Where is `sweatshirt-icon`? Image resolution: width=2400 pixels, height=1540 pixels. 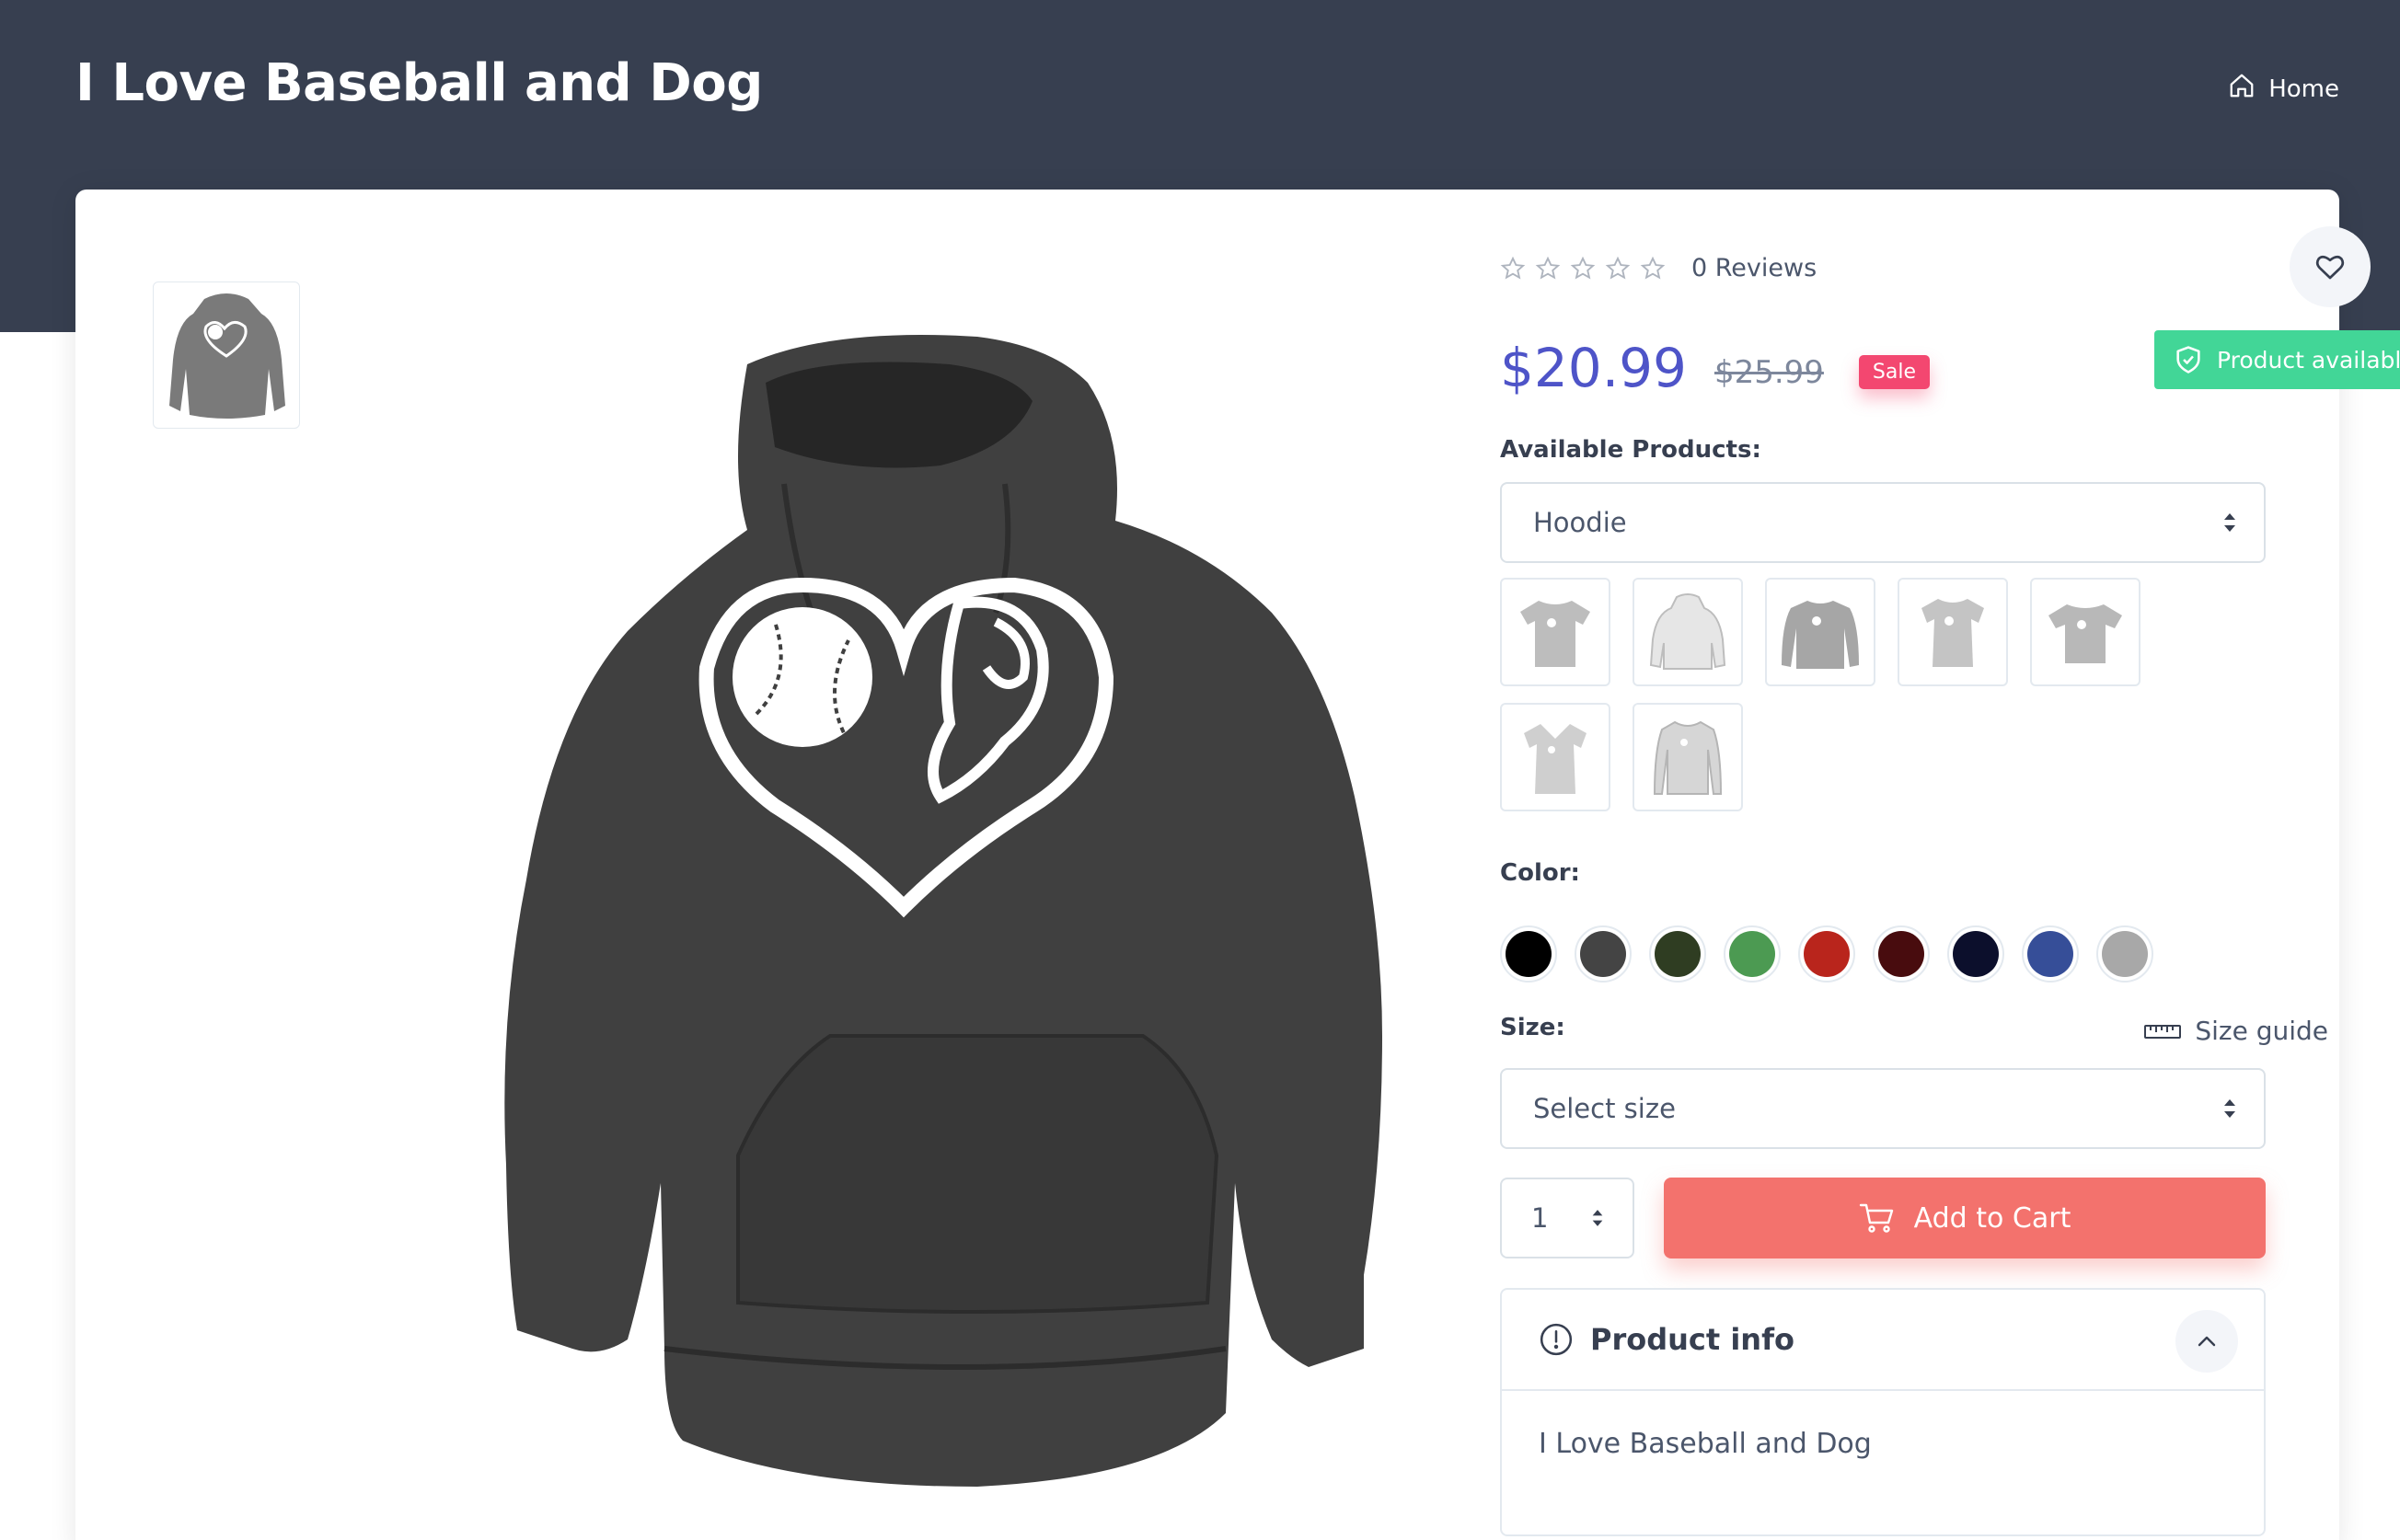 sweatshirt-icon is located at coordinates (1820, 635).